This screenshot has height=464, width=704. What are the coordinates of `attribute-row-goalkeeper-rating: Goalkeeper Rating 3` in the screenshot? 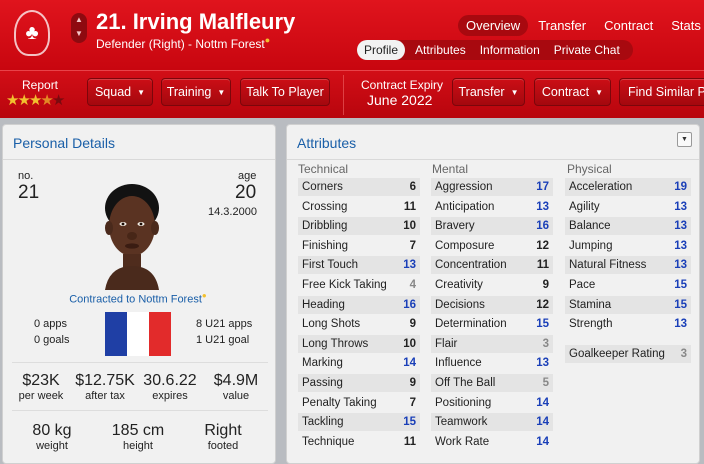 It's located at (628, 353).